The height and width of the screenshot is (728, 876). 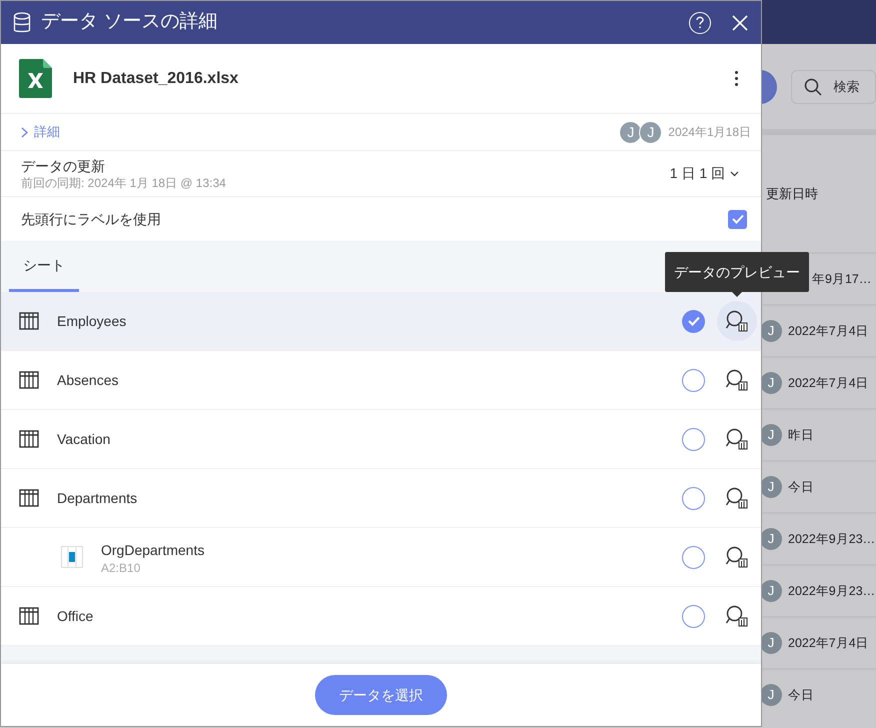 I want to click on file-name: HR Dataset_2016.xlsx, so click(x=155, y=78).